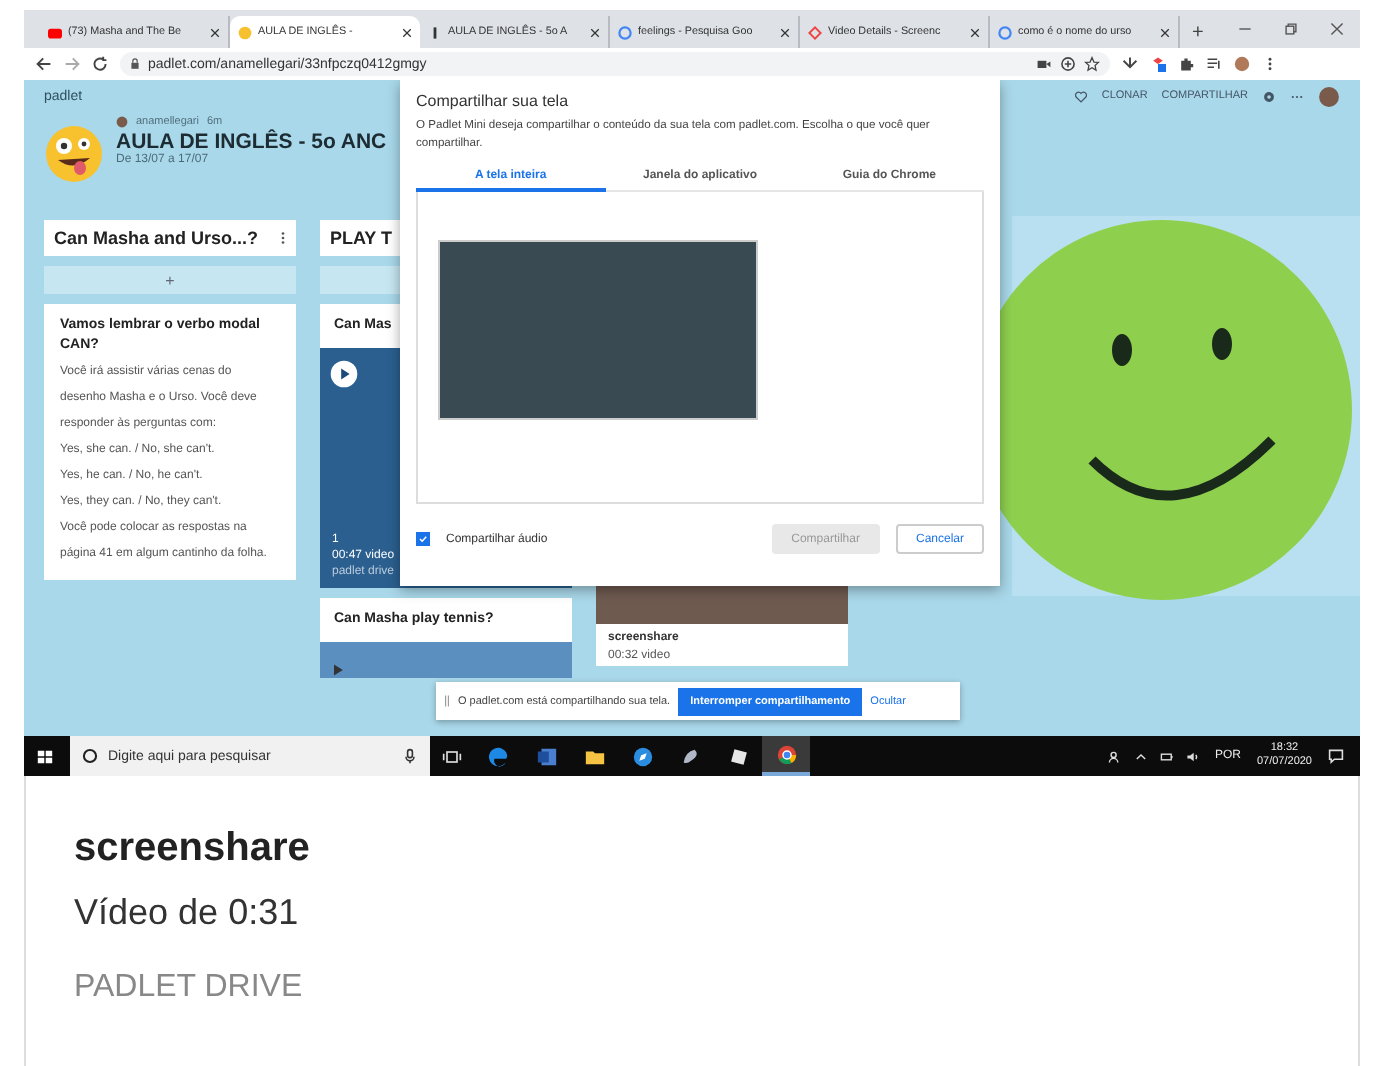 Image resolution: width=1384 pixels, height=1066 pixels. I want to click on add-circle-icon, so click(1068, 64).